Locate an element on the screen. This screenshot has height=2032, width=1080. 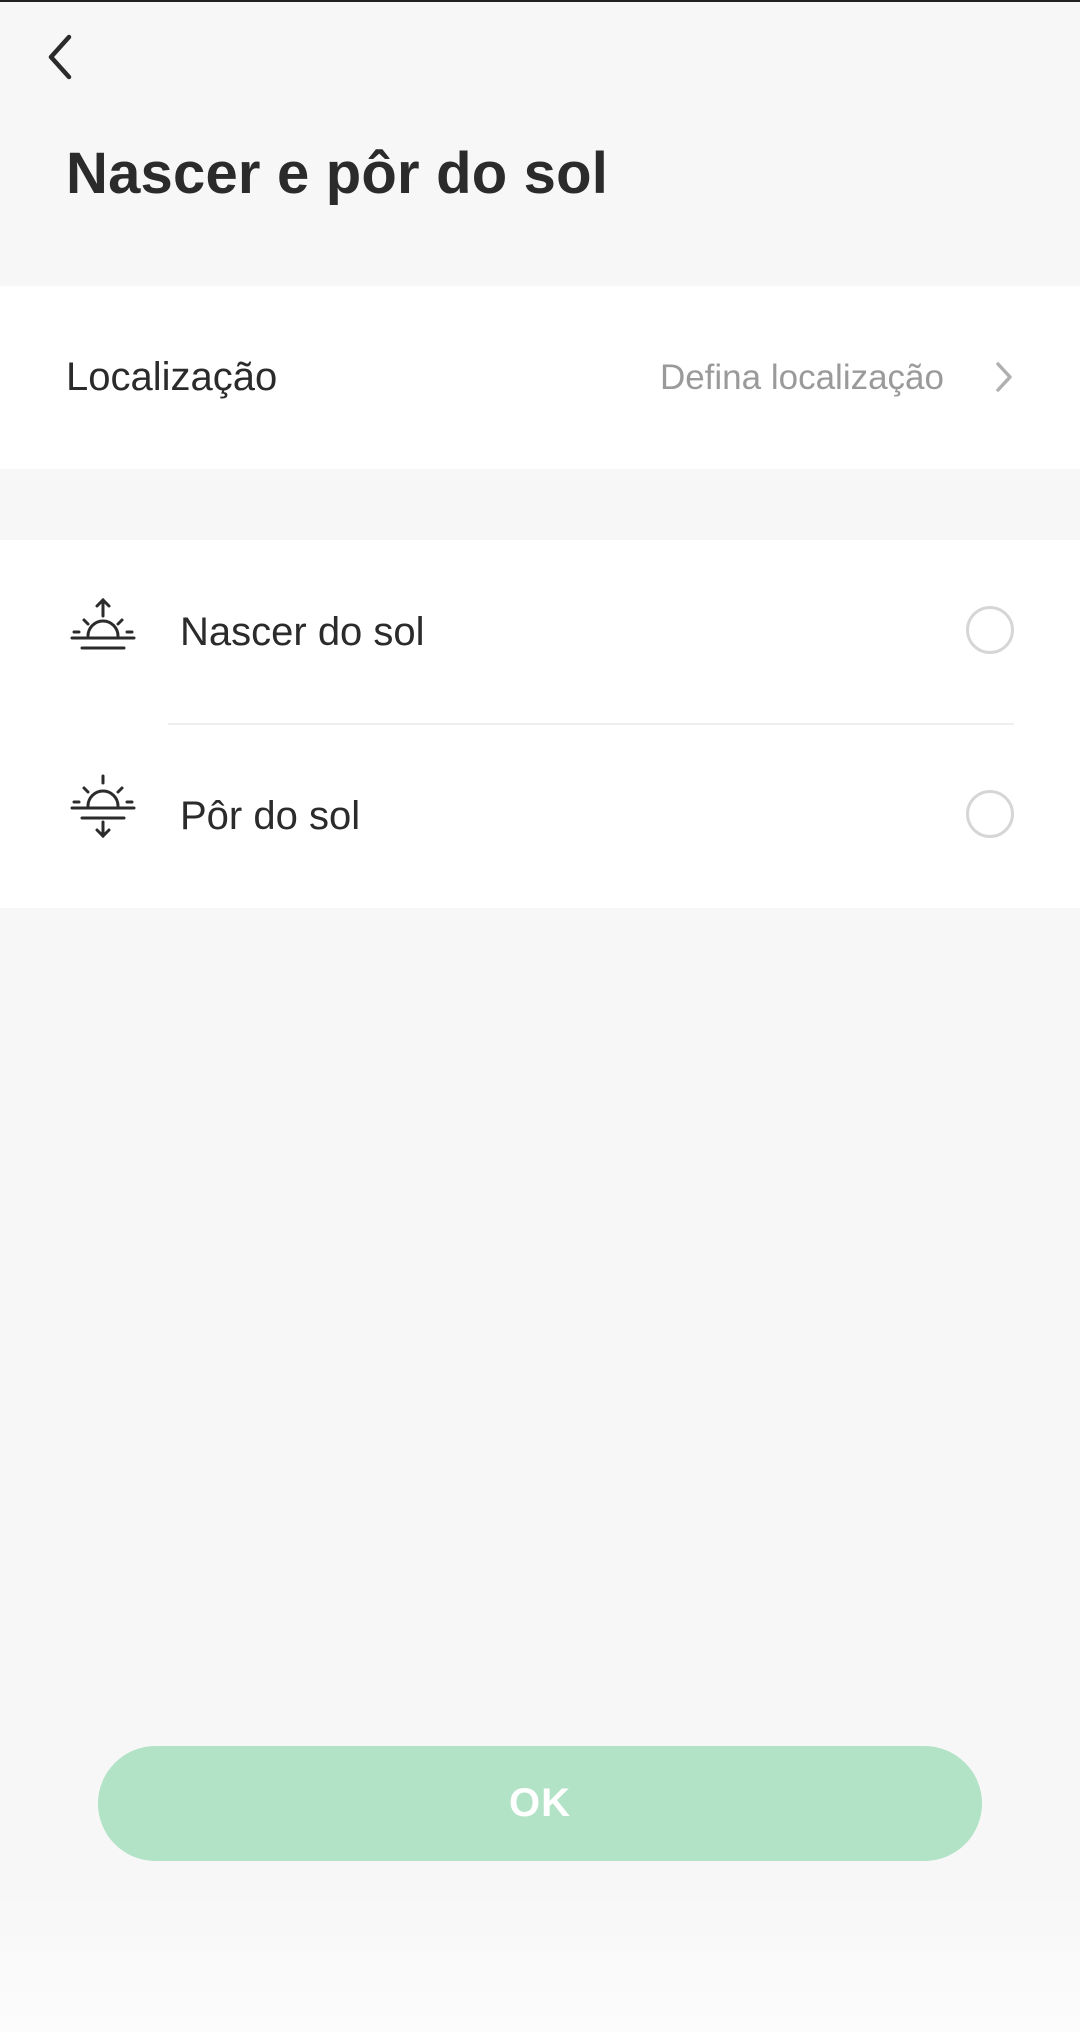
sunset-radio is located at coordinates (990, 814).